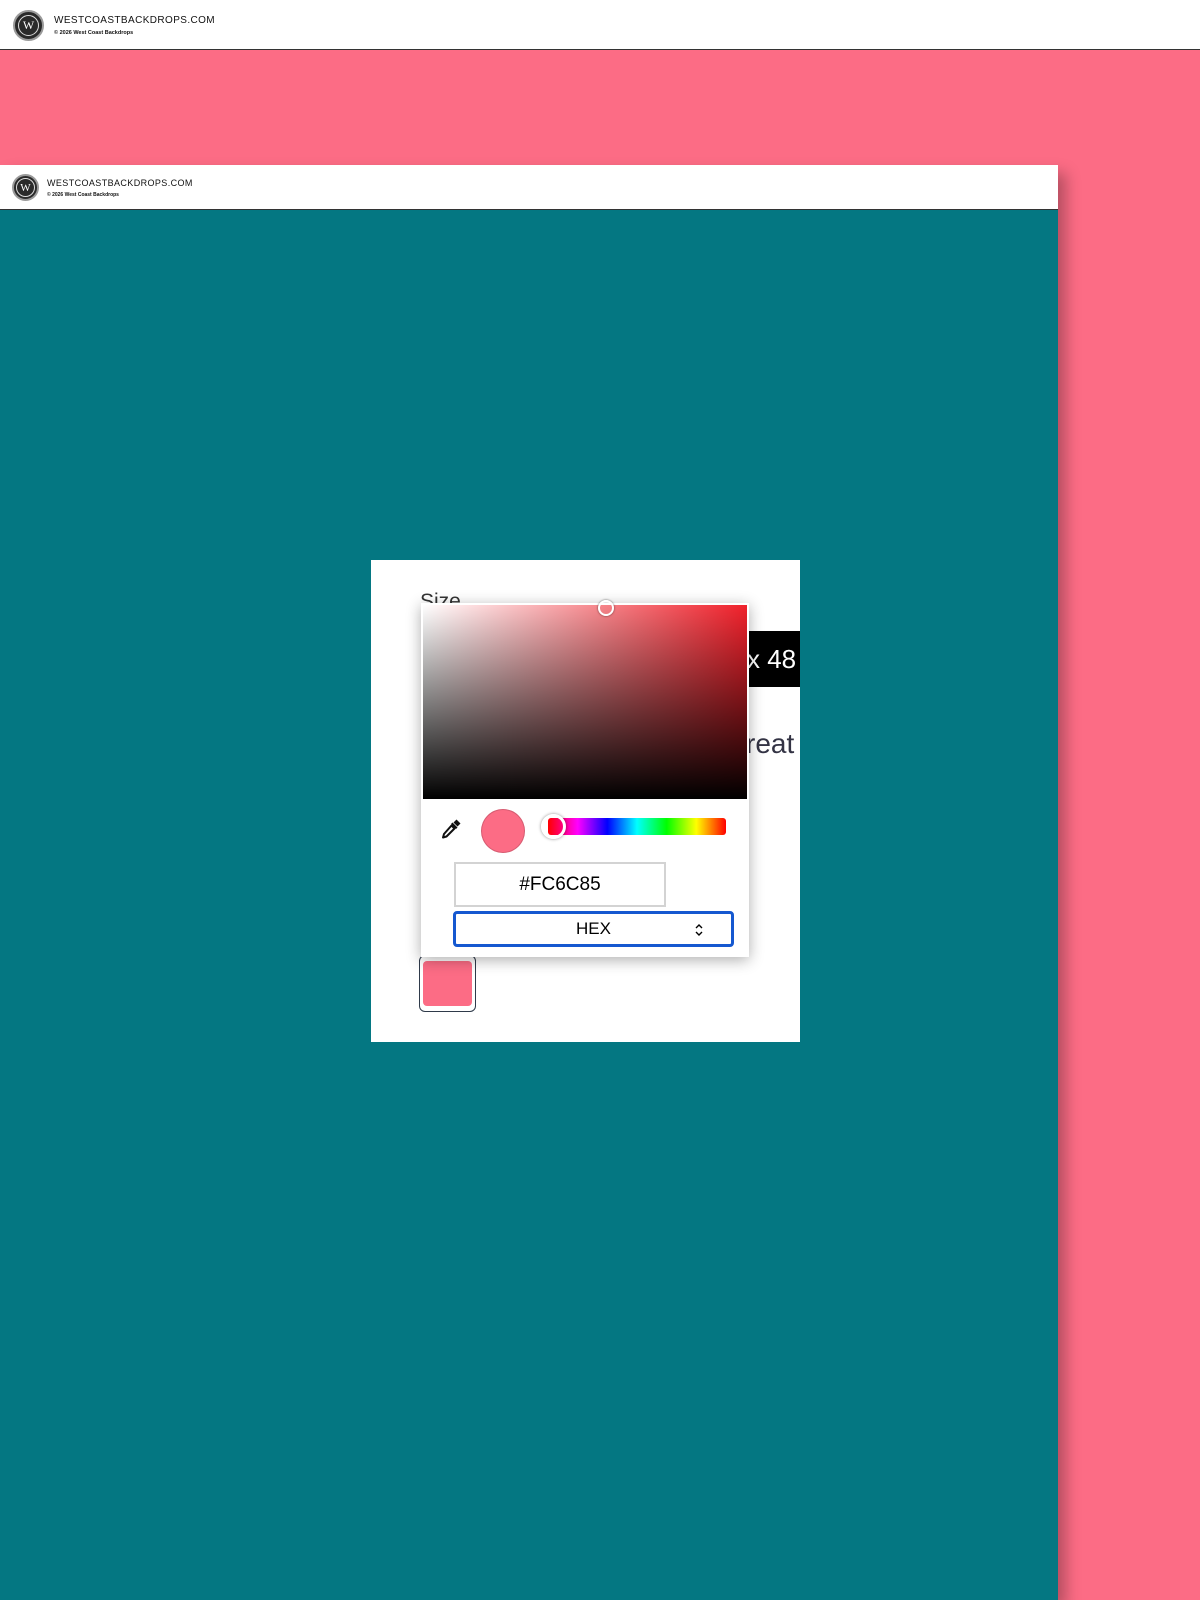 The width and height of the screenshot is (1200, 1600). I want to click on color-mode-select: HEX, so click(593, 929).